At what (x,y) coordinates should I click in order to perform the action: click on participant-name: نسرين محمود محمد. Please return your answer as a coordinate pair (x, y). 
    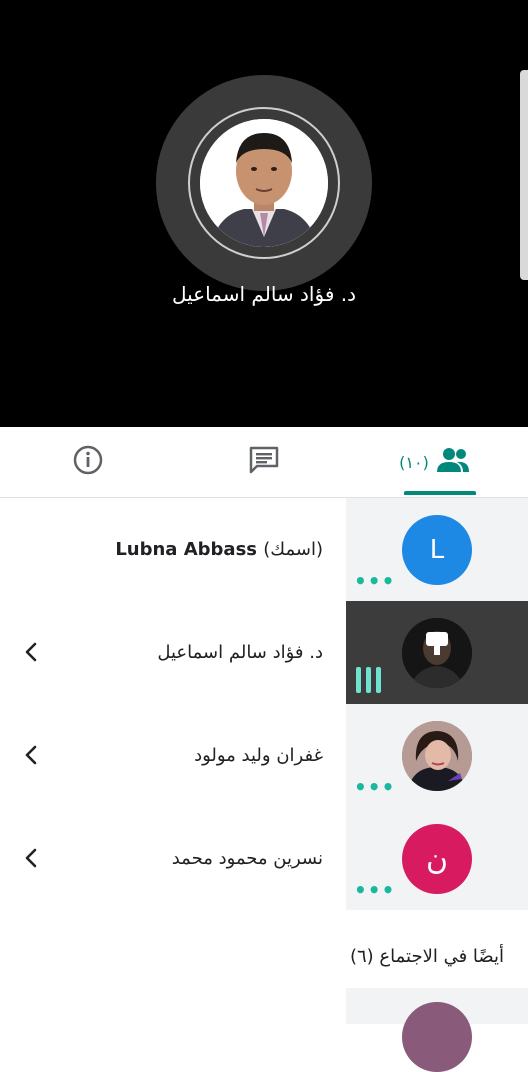
    Looking at the image, I should click on (247, 858).